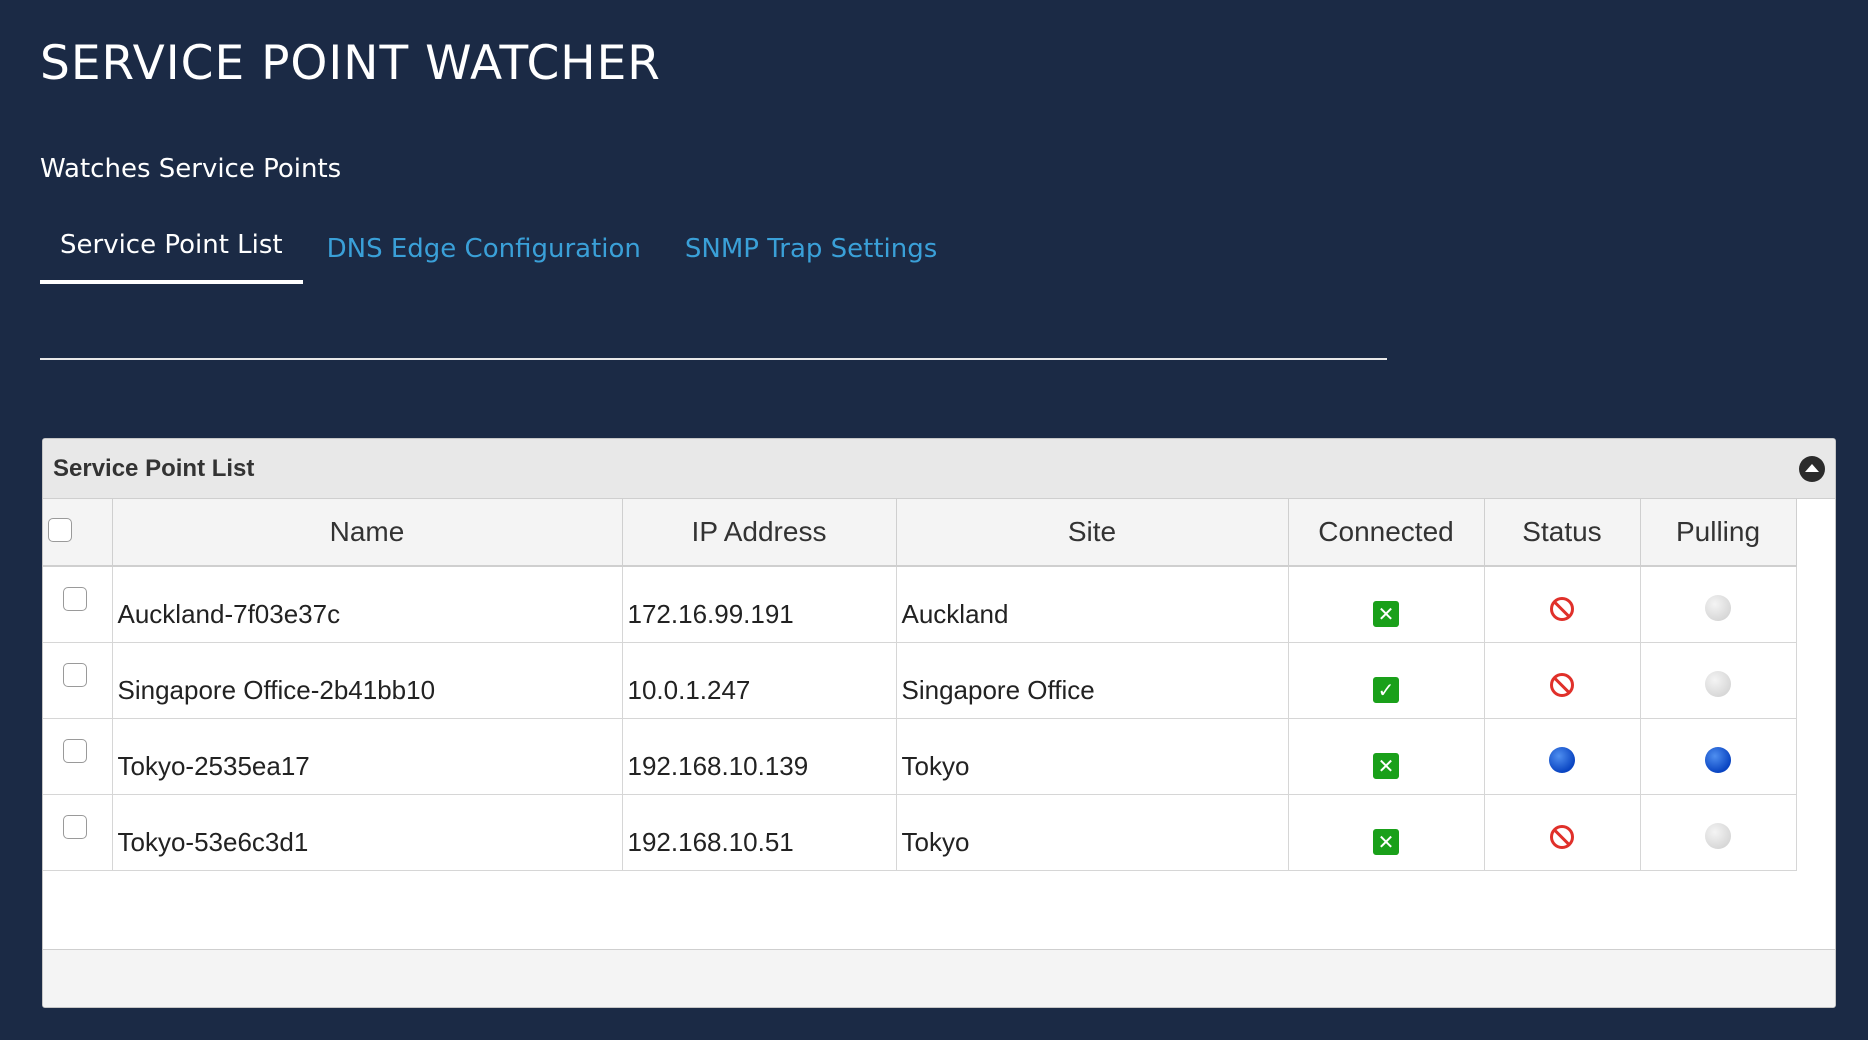  I want to click on section-divider, so click(713, 359).